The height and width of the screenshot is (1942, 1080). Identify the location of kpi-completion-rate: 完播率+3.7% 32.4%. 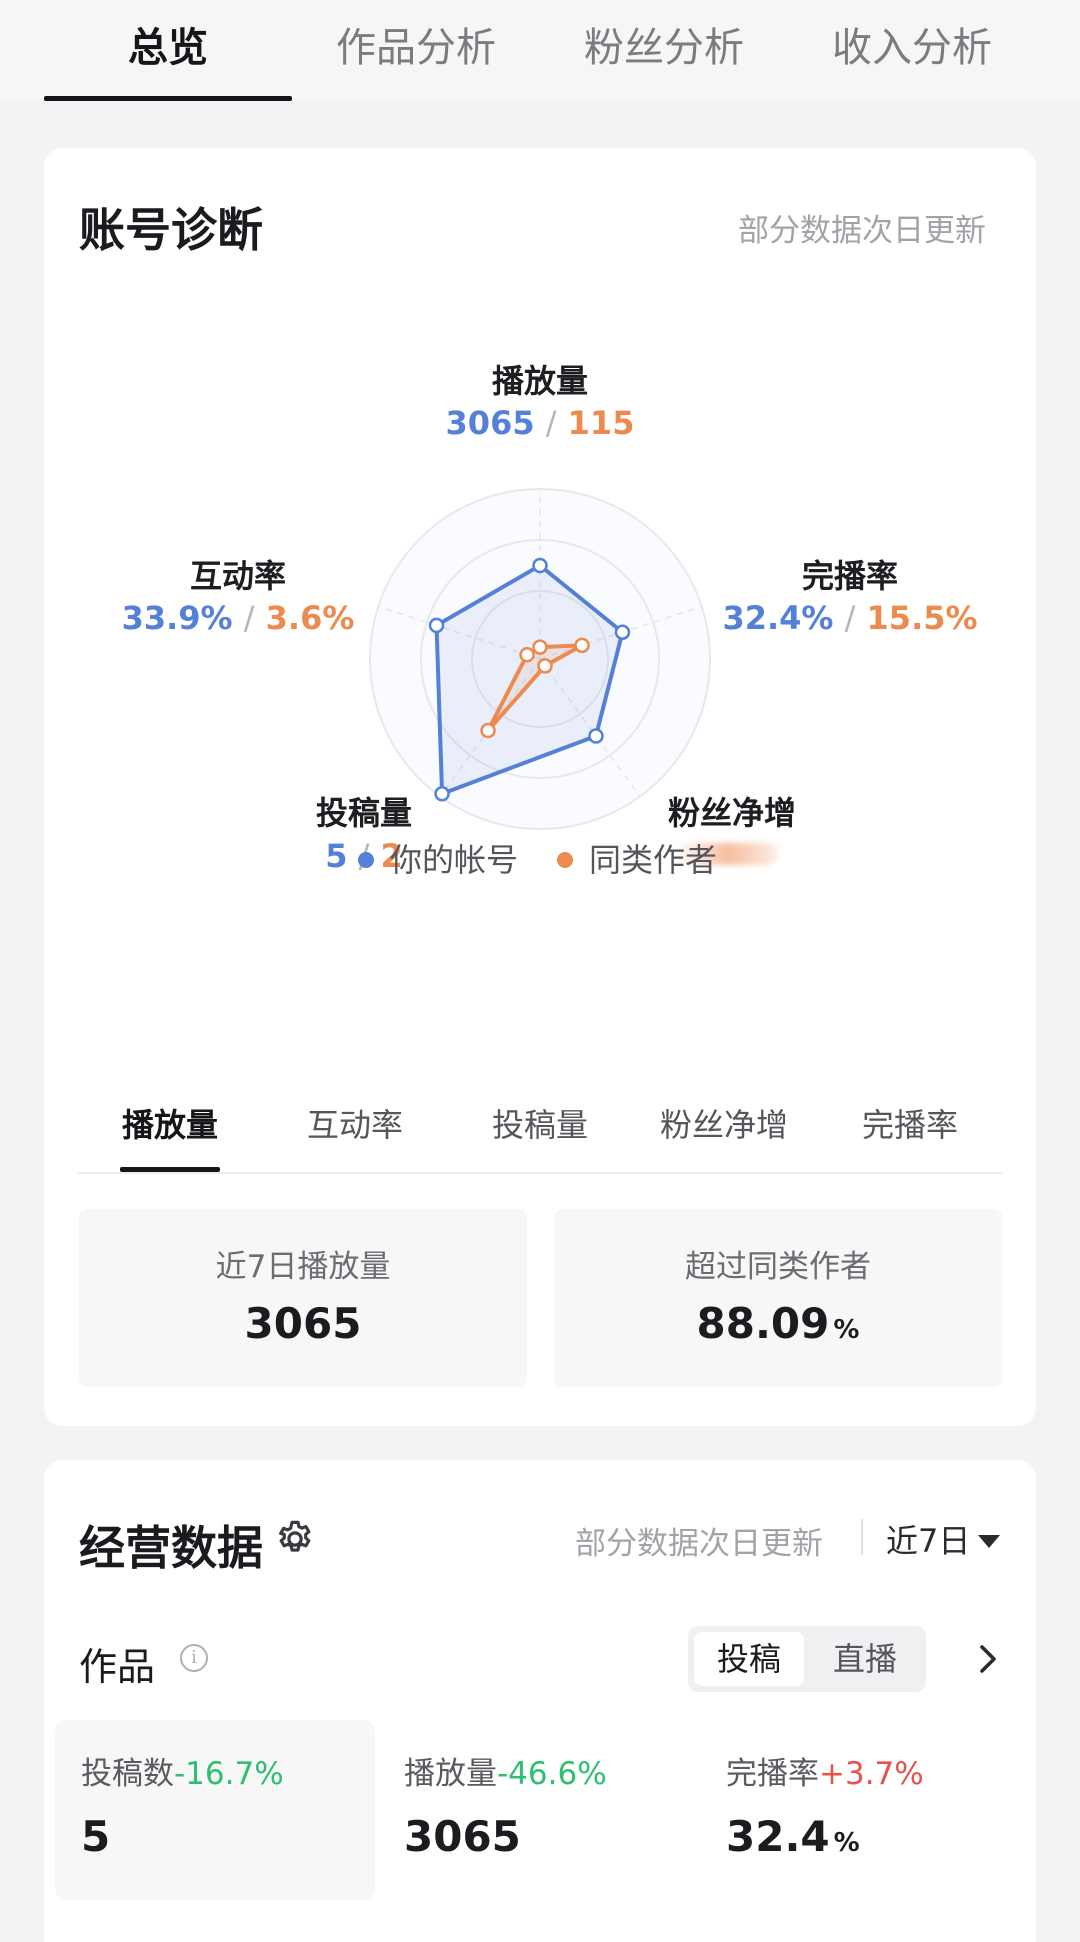
(860, 1810).